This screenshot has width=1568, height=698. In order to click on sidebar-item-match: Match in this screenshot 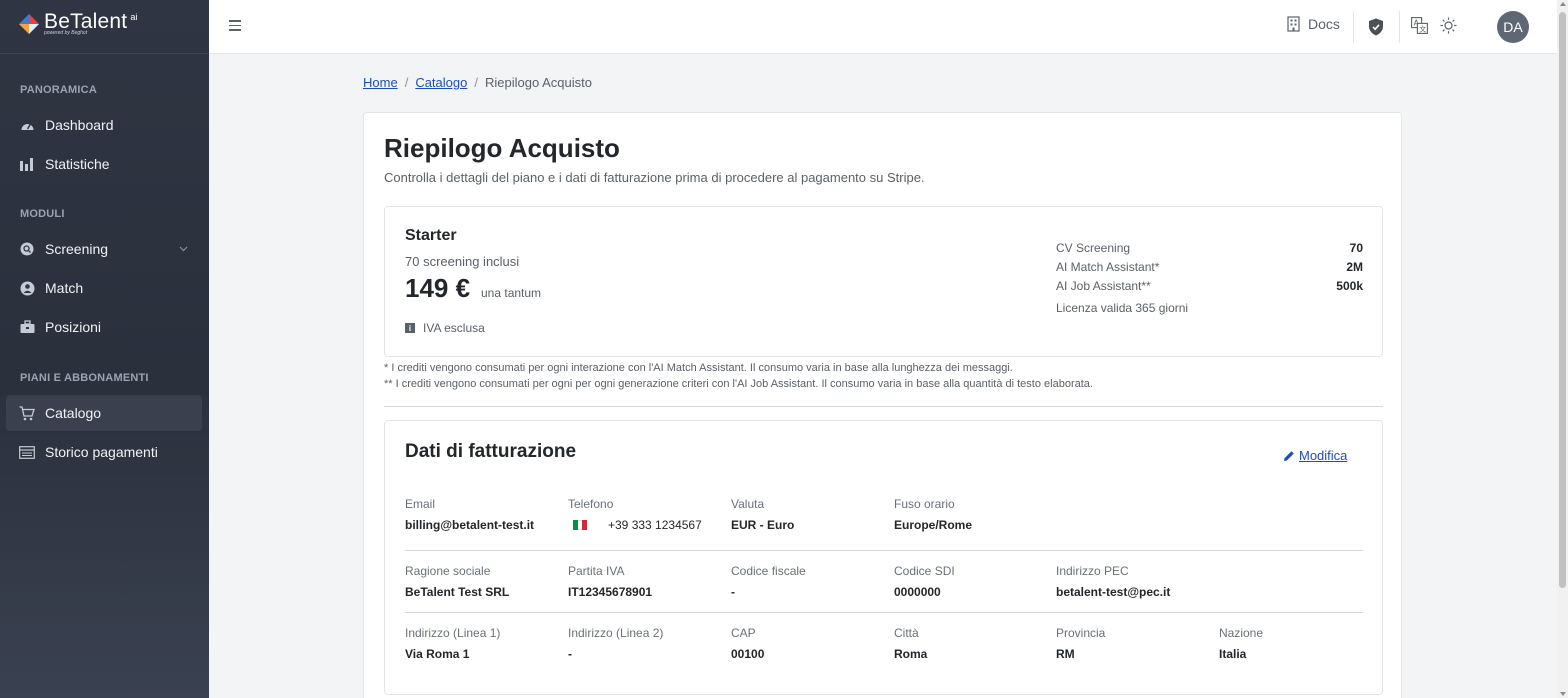, I will do `click(104, 288)`.